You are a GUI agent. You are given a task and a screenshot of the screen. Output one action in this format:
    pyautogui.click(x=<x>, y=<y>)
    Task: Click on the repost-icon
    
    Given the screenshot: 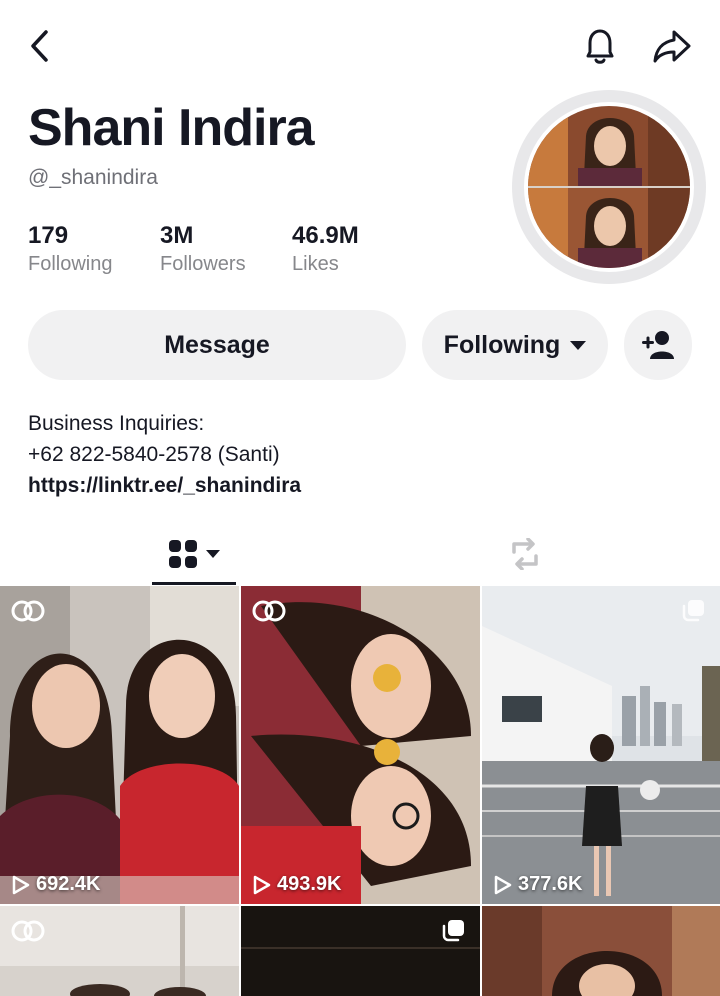 What is the action you would take?
    pyautogui.click(x=525, y=554)
    